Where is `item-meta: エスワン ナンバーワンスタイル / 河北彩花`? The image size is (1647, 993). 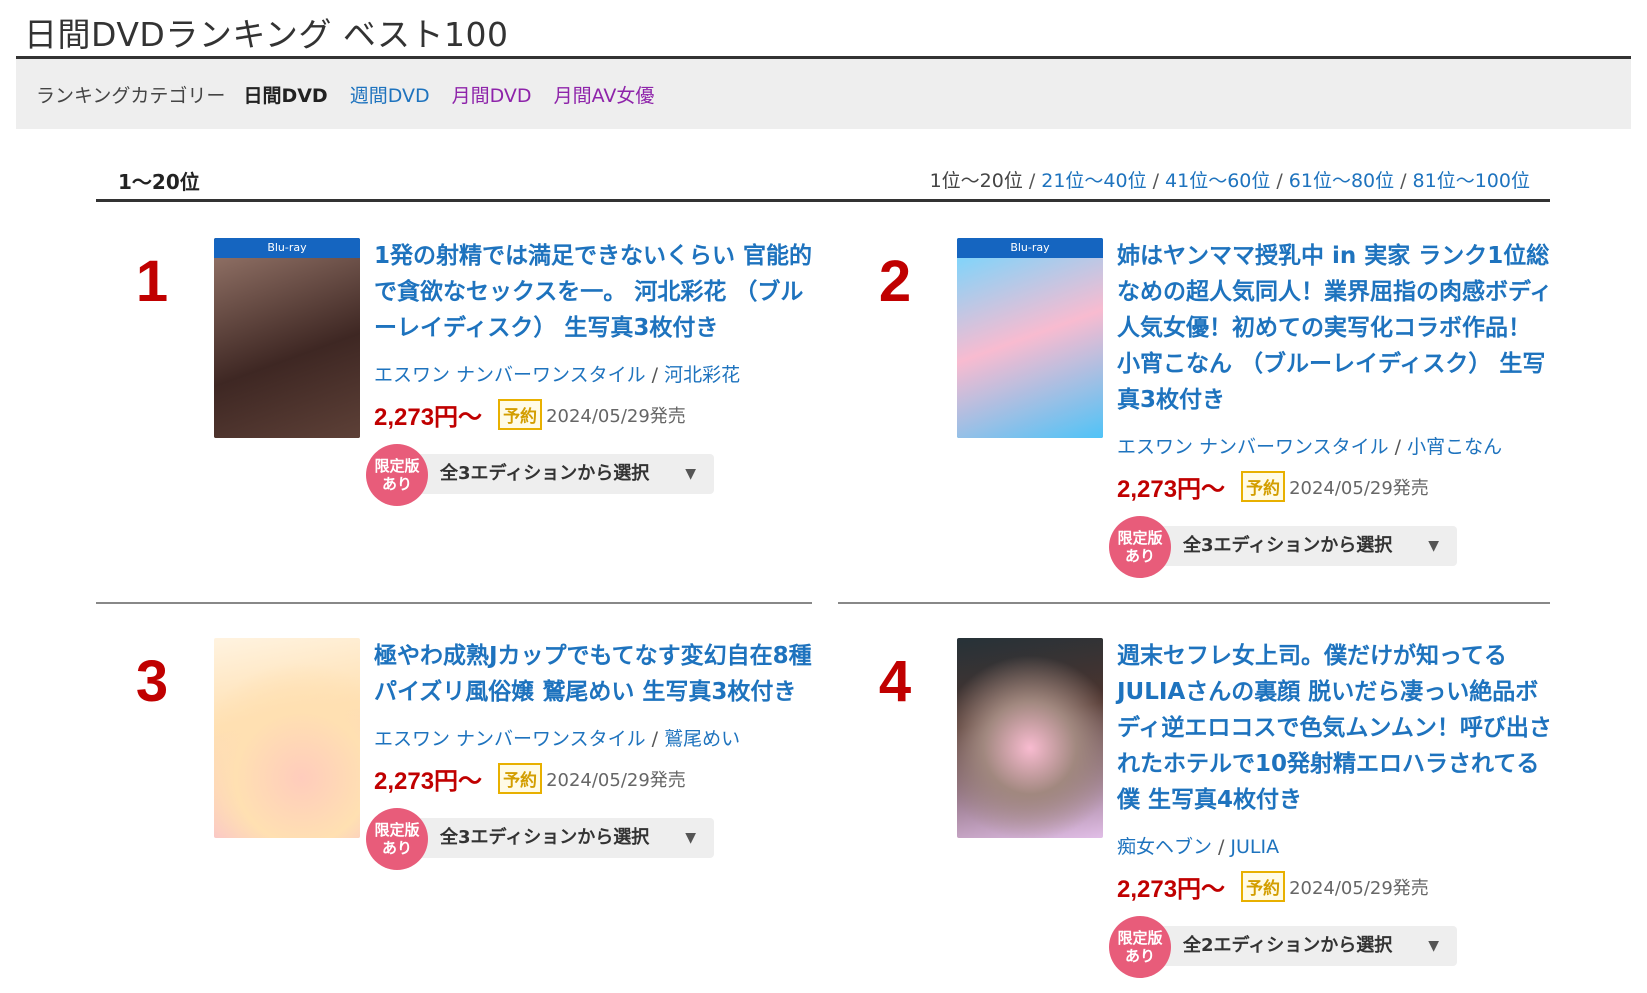
item-meta: エスワン ナンバーワンスタイル / 河北彩花 is located at coordinates (557, 375).